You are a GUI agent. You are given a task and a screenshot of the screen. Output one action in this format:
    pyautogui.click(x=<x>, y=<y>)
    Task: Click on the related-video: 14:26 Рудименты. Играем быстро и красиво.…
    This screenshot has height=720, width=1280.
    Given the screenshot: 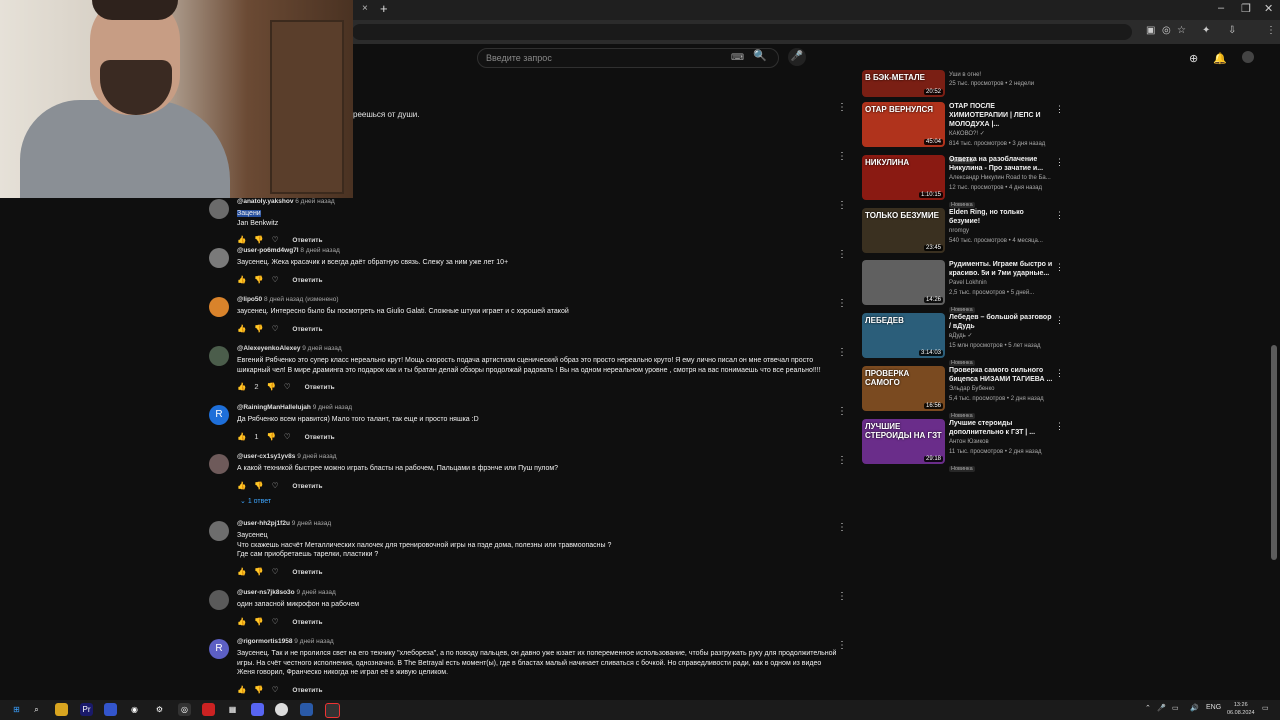 What is the action you would take?
    pyautogui.click(x=963, y=286)
    